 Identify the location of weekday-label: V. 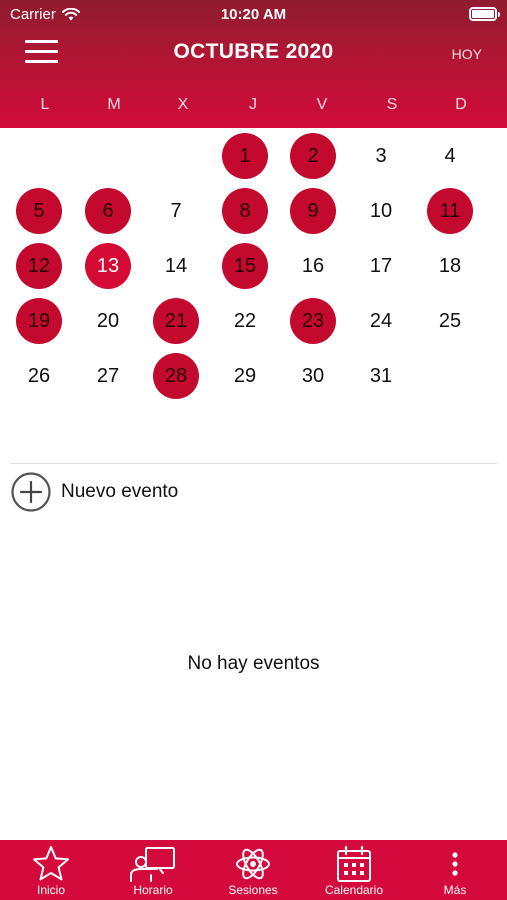
(322, 104).